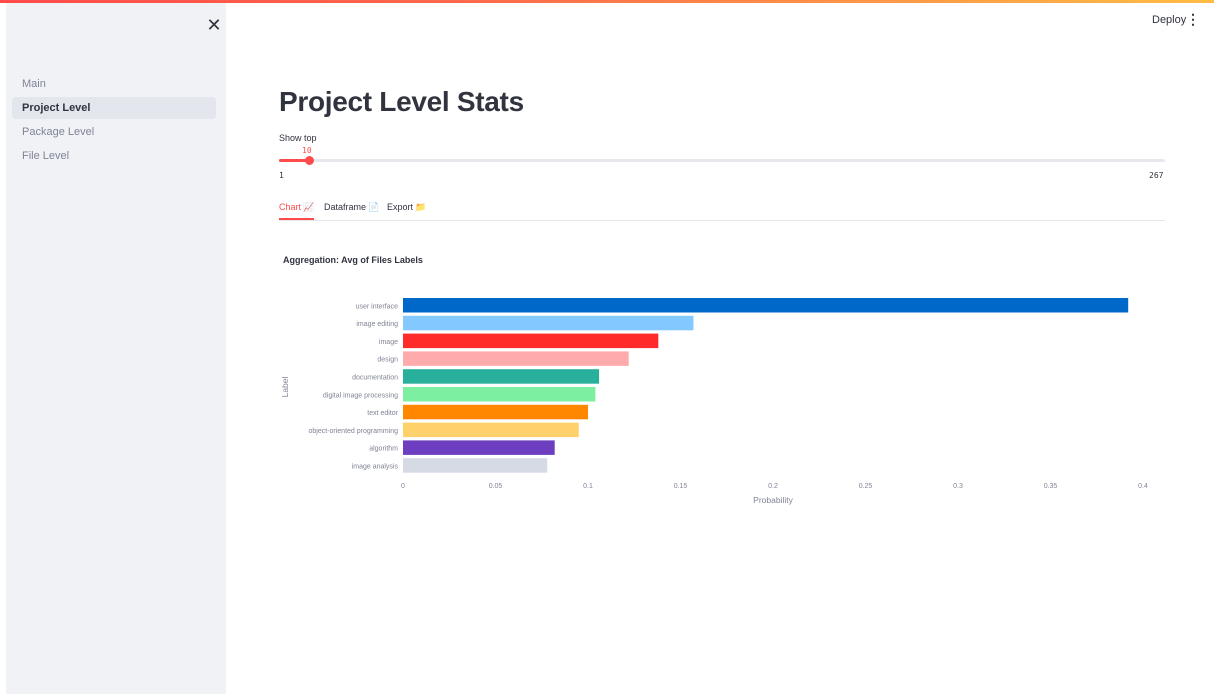 Image resolution: width=1214 pixels, height=694 pixels. I want to click on tab-dataframe: Dataframe 📄, so click(351, 210).